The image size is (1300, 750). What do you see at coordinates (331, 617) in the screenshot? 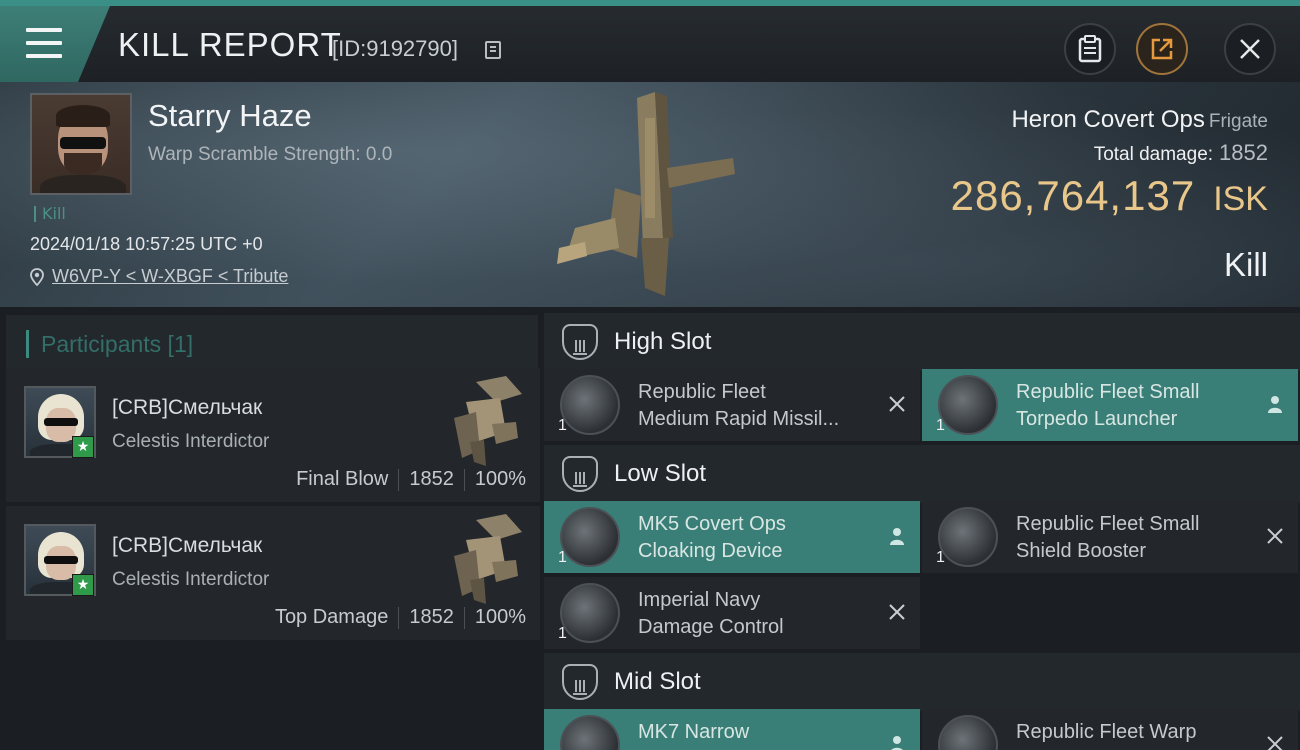
I see `participant-role: Top Damage` at bounding box center [331, 617].